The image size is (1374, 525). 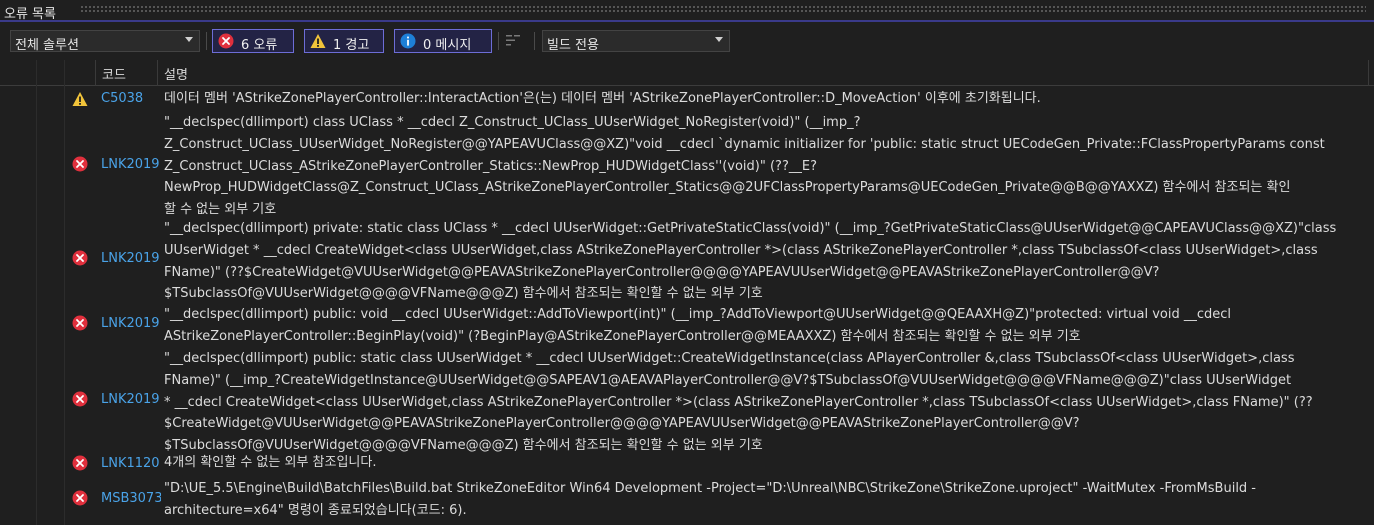 I want to click on error-description: 4개의 확인할 수 없는 외부 참조입니다., so click(x=270, y=462).